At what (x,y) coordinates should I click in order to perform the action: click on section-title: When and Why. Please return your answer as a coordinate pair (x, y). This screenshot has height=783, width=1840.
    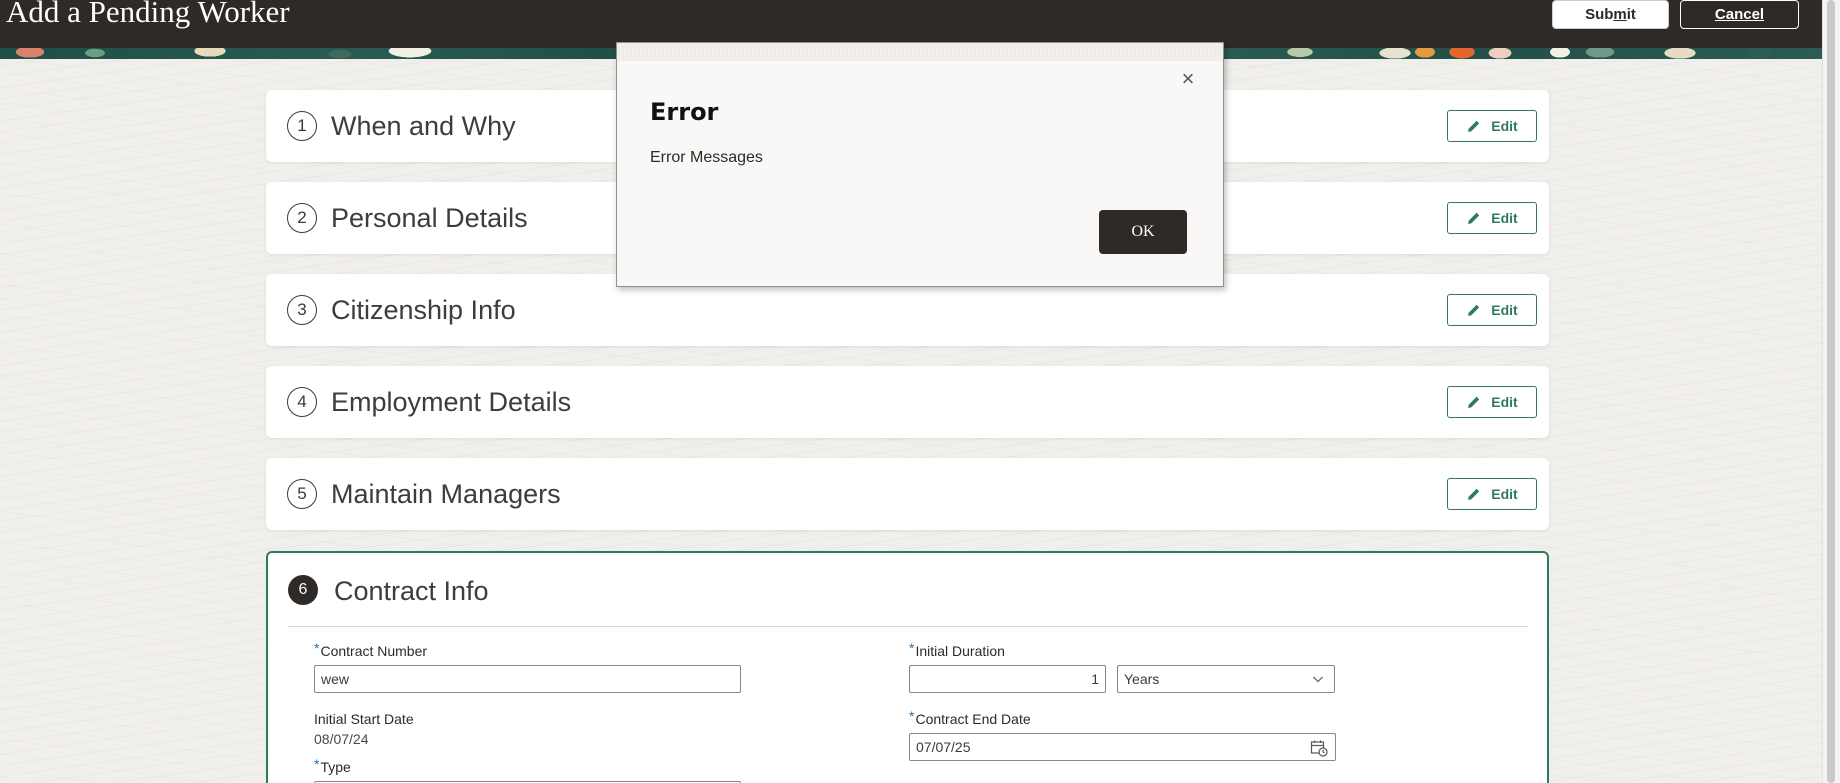
    Looking at the image, I should click on (423, 126).